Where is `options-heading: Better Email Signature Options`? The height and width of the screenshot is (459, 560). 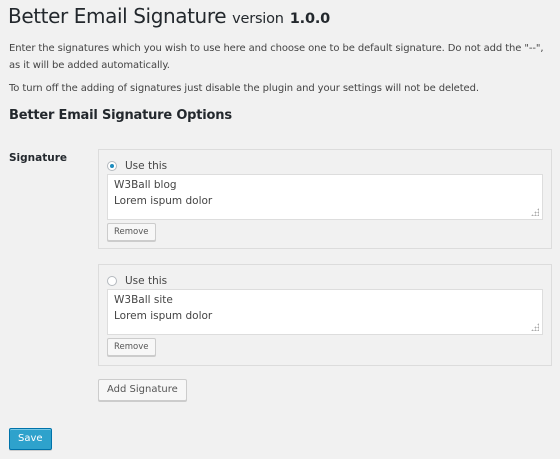
options-heading: Better Email Signature Options is located at coordinates (120, 115).